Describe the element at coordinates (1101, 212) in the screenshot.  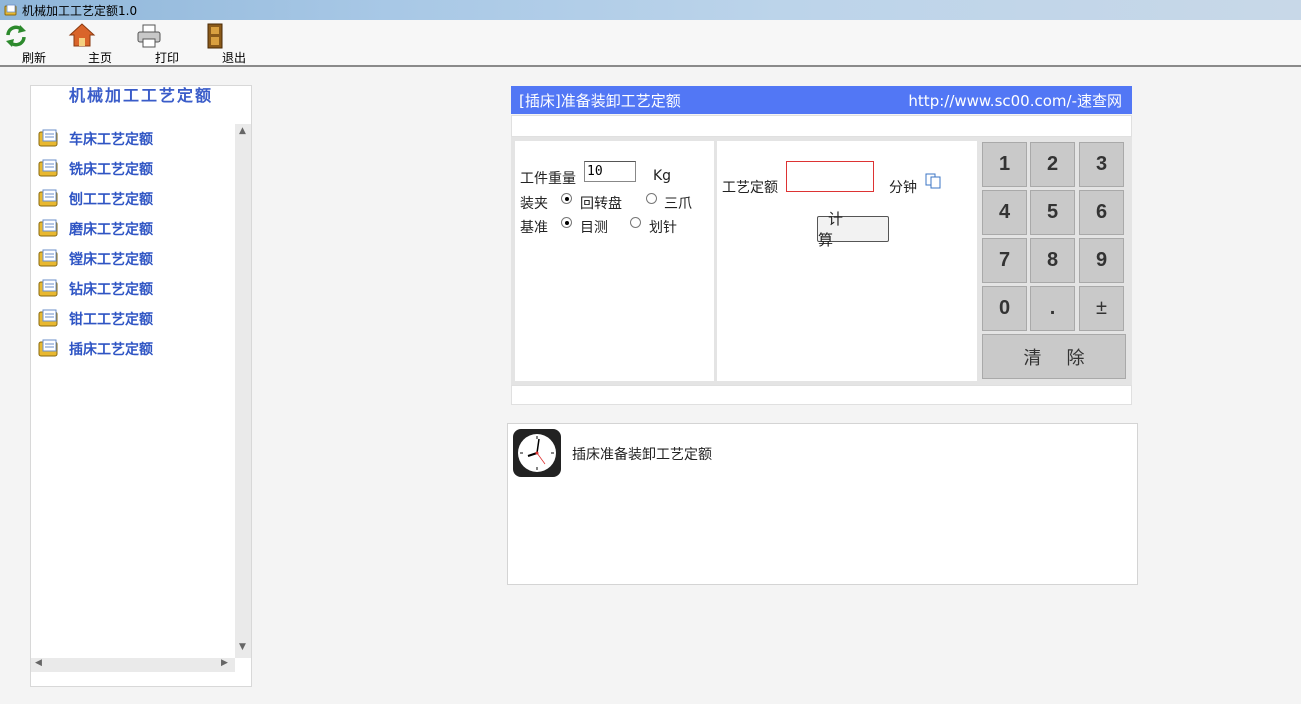
I see `key-6: 6` at that location.